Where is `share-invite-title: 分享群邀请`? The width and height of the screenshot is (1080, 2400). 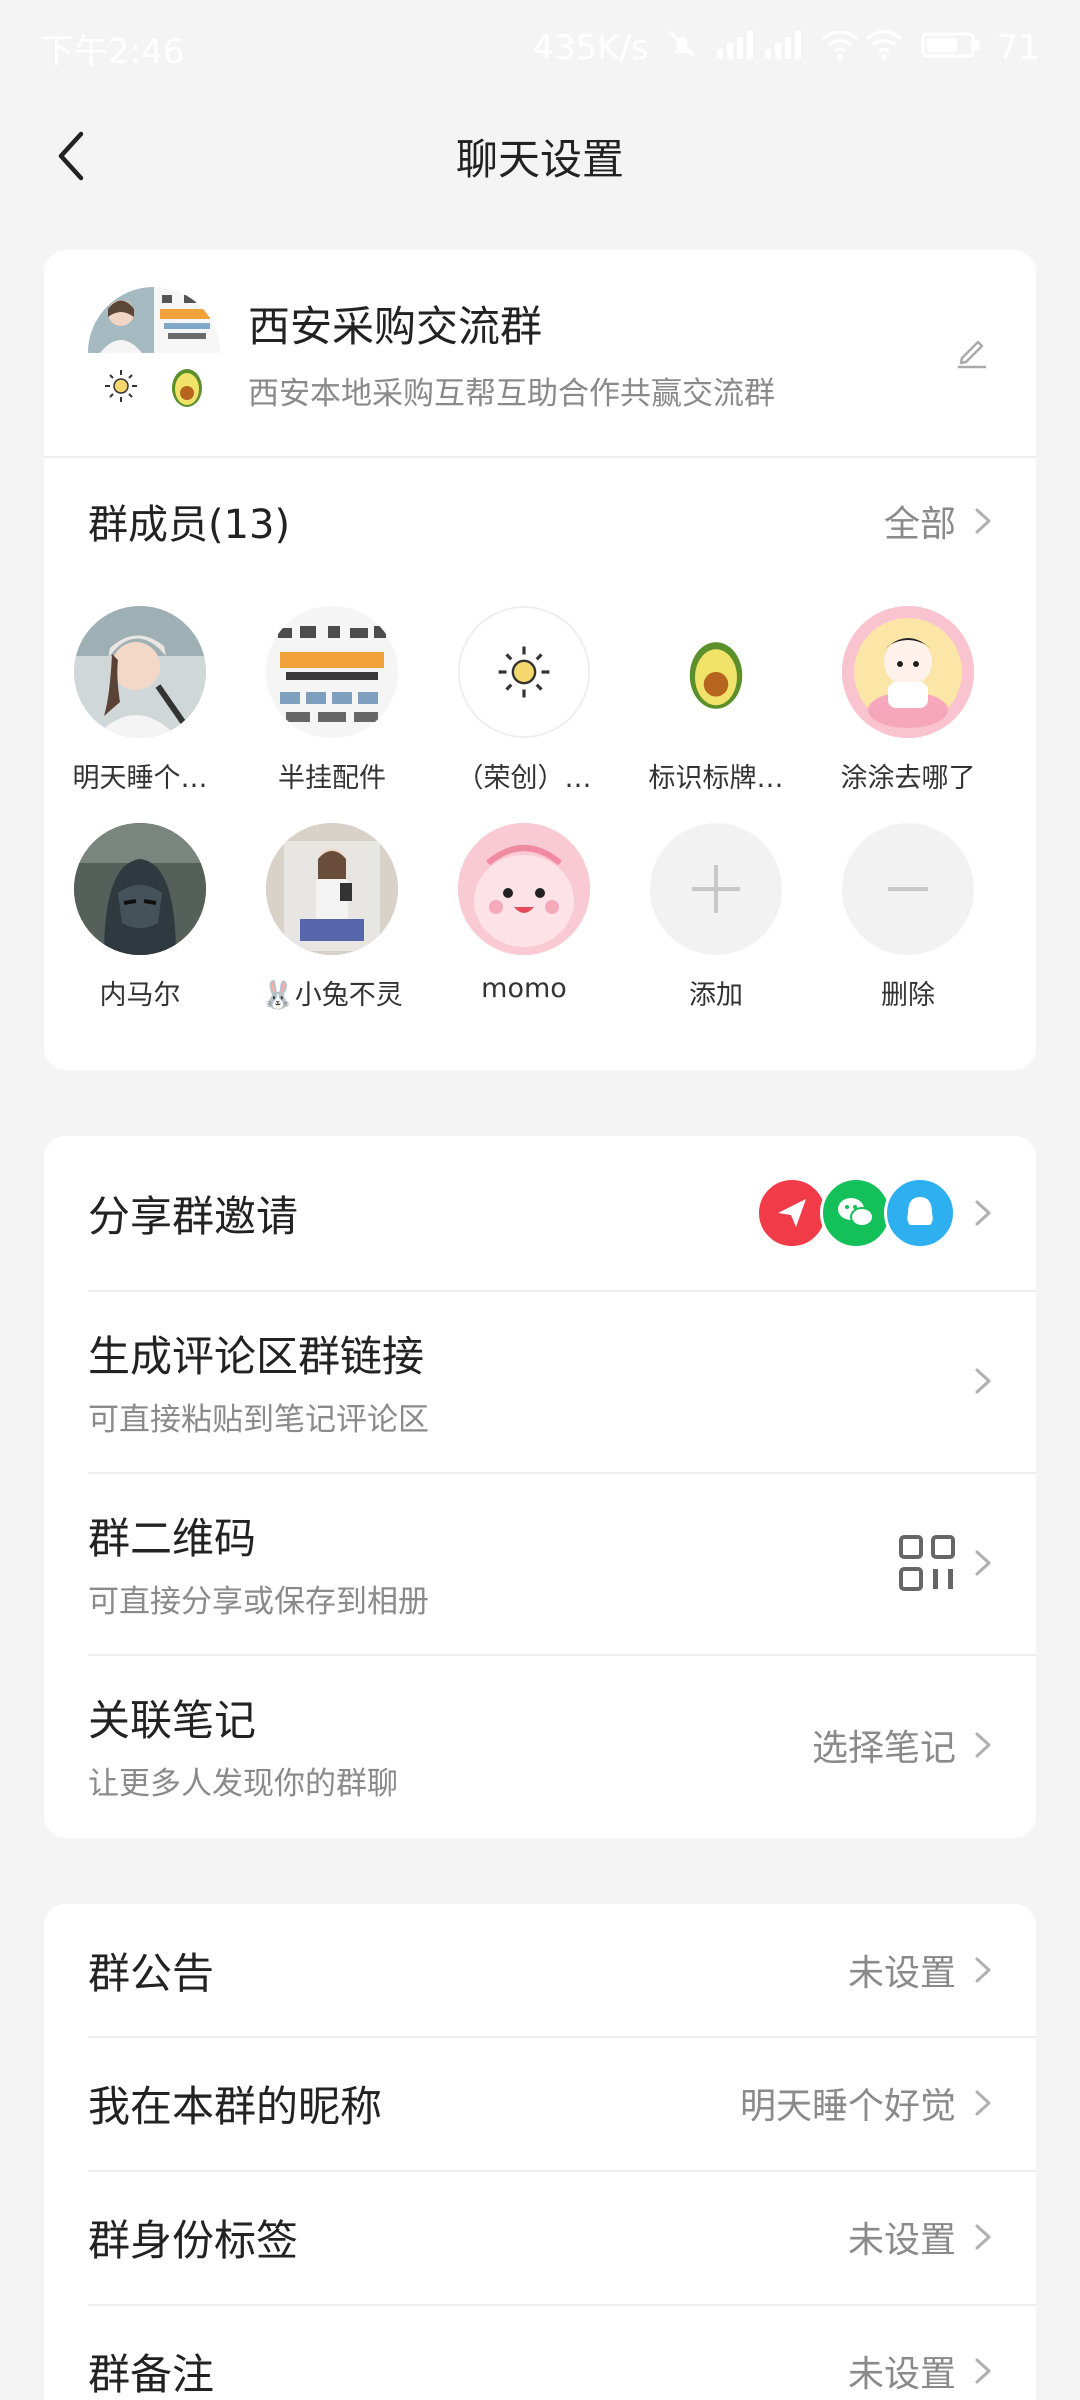 share-invite-title: 分享群邀请 is located at coordinates (193, 1216).